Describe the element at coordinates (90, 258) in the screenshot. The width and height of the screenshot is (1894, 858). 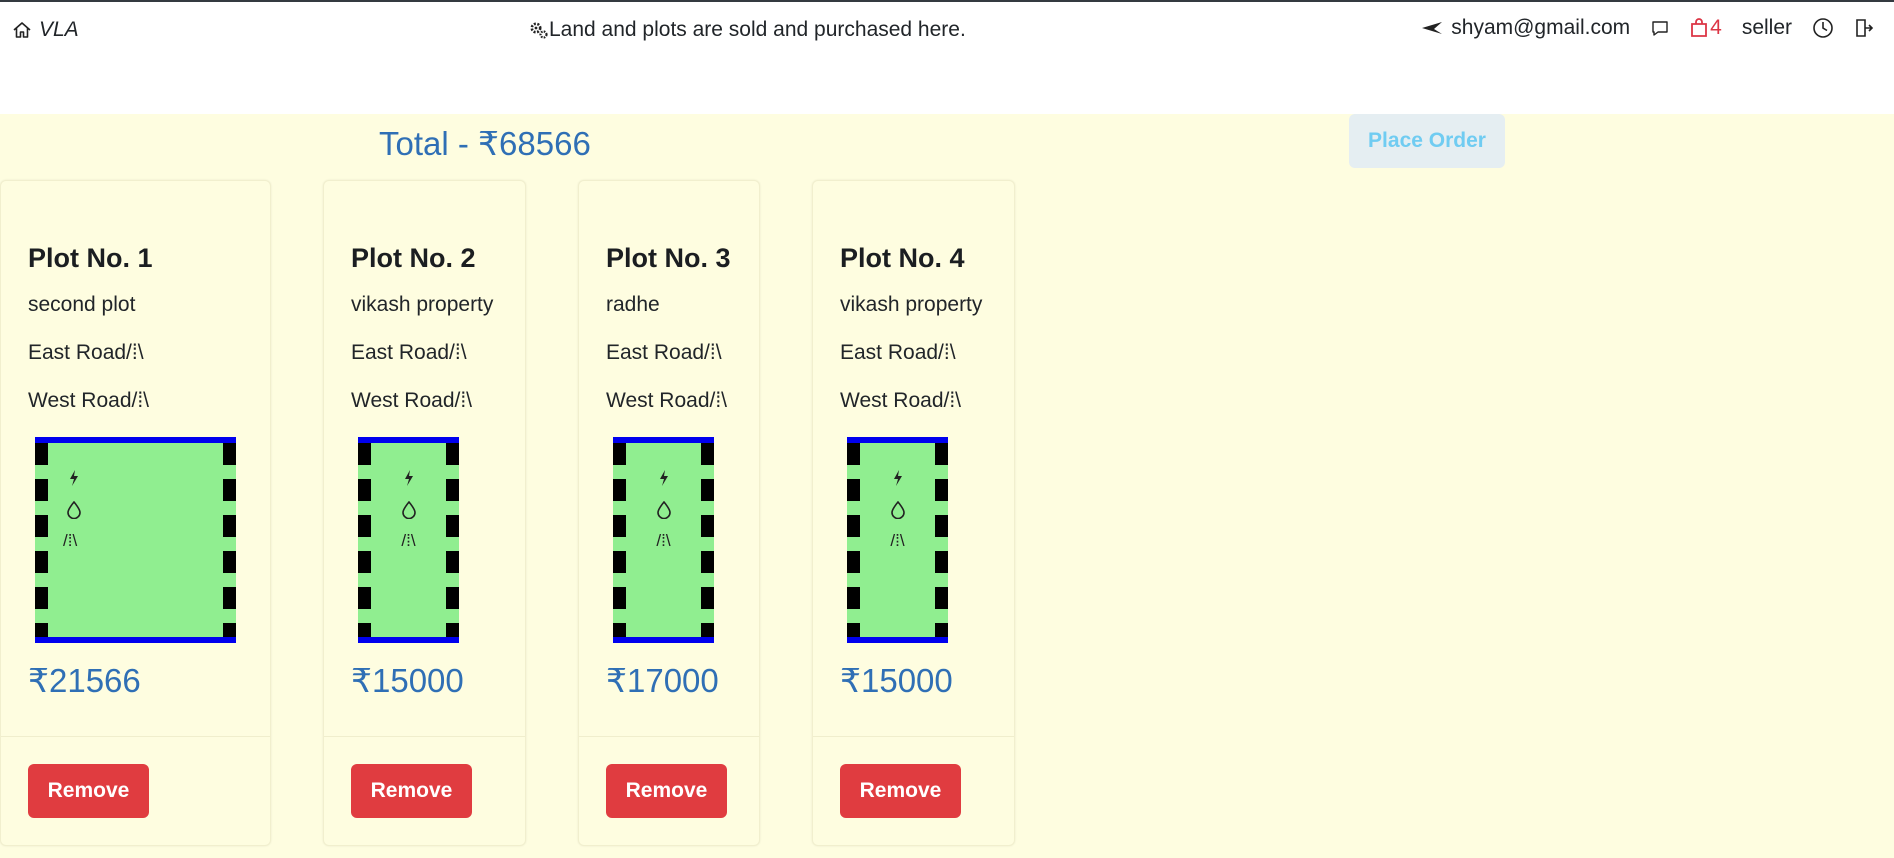
I see `plot-title: Plot No. 1` at that location.